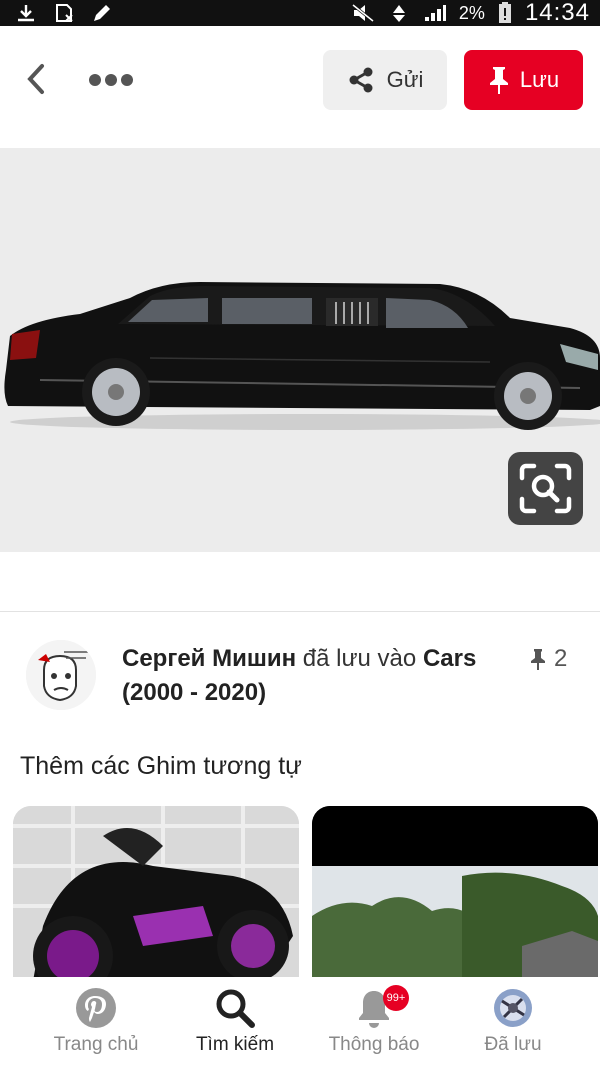  Describe the element at coordinates (359, 658) in the screenshot. I see `saved-to-text: đã lưu vào` at that location.